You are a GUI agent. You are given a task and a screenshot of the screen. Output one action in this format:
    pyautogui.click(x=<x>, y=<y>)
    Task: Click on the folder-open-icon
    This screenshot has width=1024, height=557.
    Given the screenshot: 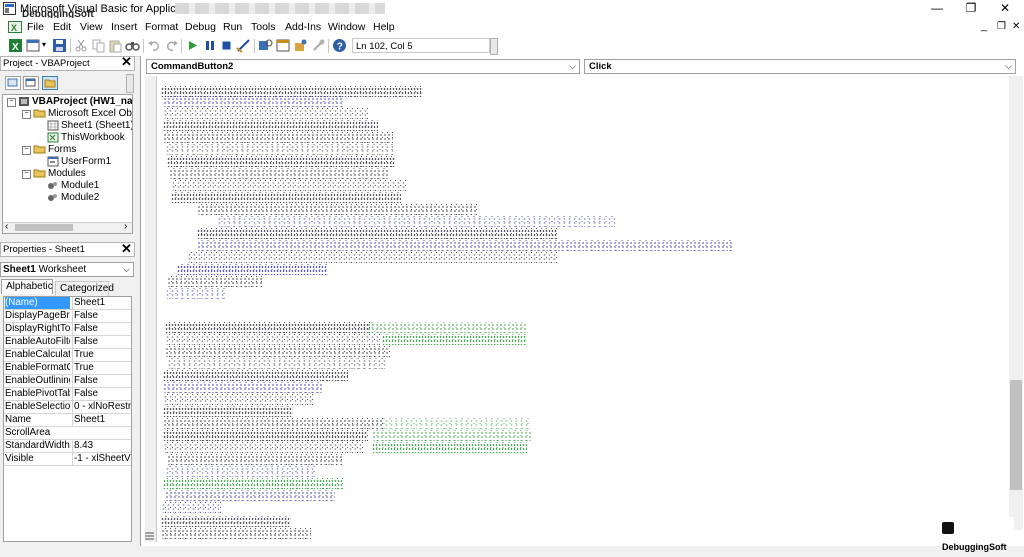 What is the action you would take?
    pyautogui.click(x=39, y=113)
    